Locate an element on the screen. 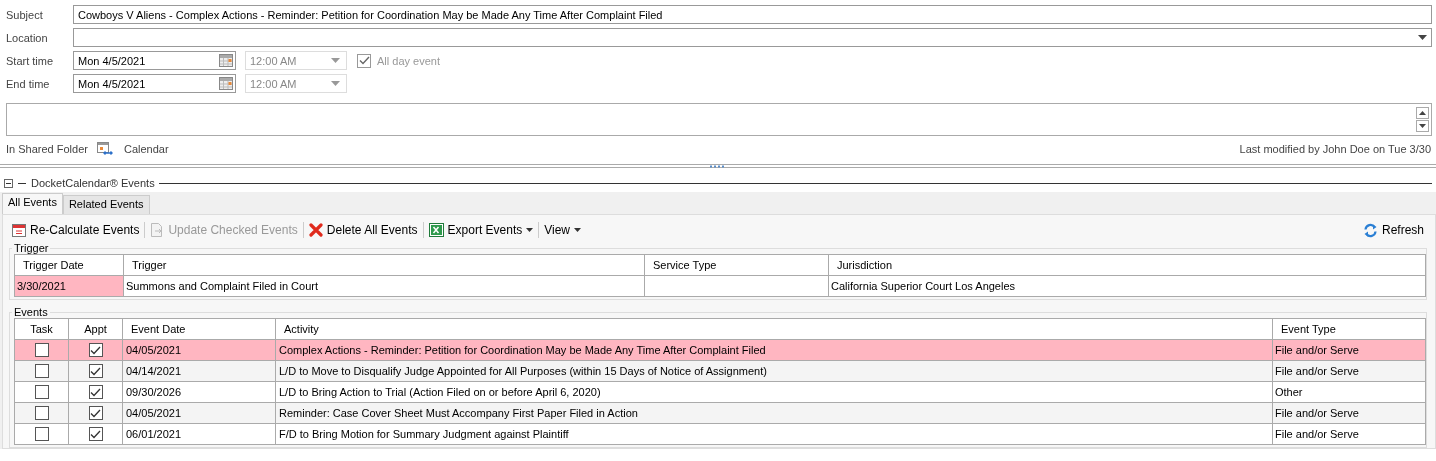 Image resolution: width=1436 pixels, height=461 pixels. scroll-down-button is located at coordinates (1422, 126).